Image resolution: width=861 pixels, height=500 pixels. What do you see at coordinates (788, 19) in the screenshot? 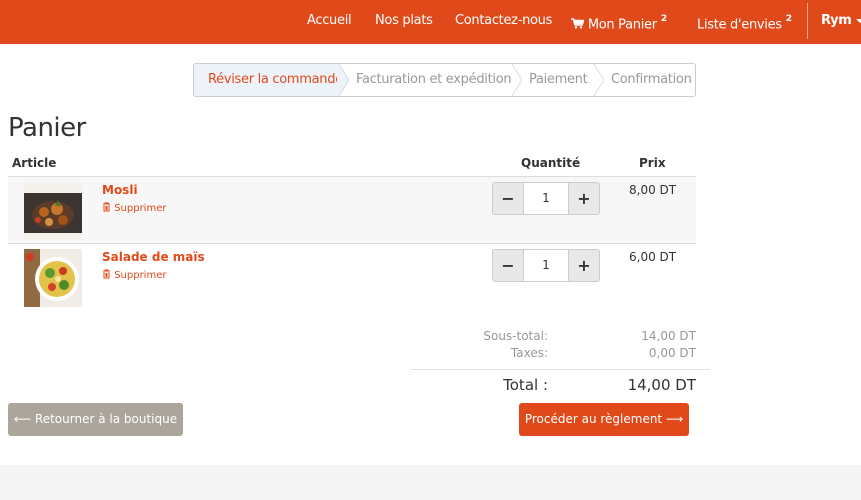
I see `wishlist-count-badge: 2` at bounding box center [788, 19].